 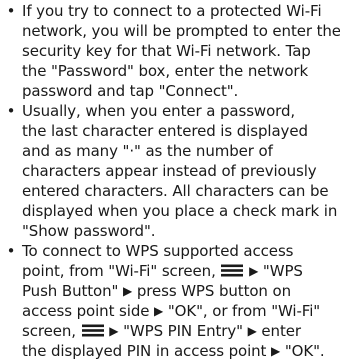 What do you see at coordinates (166, 51) in the screenshot?
I see `text-line: security key for that Wi-Fi network. Tap` at bounding box center [166, 51].